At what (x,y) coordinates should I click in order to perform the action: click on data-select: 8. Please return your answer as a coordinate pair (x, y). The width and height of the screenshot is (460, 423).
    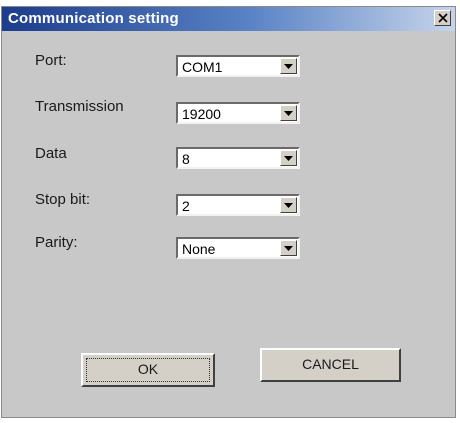
    Looking at the image, I should click on (238, 158).